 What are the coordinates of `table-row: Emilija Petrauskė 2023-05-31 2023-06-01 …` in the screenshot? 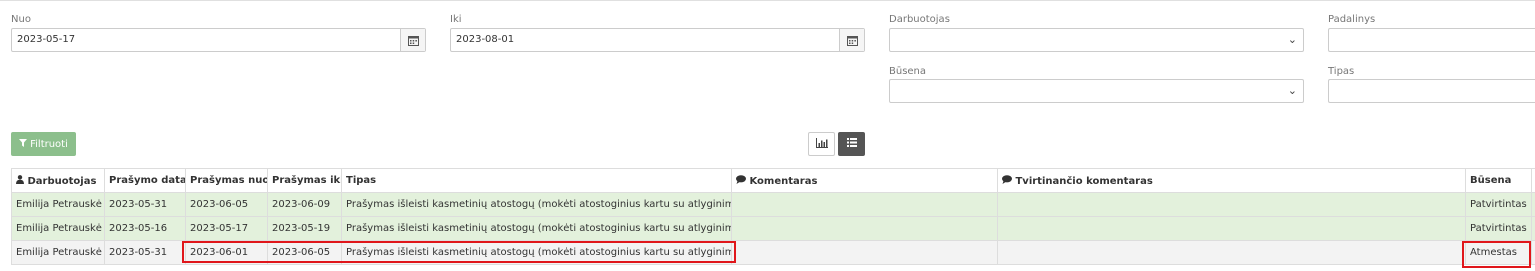 It's located at (773, 252).